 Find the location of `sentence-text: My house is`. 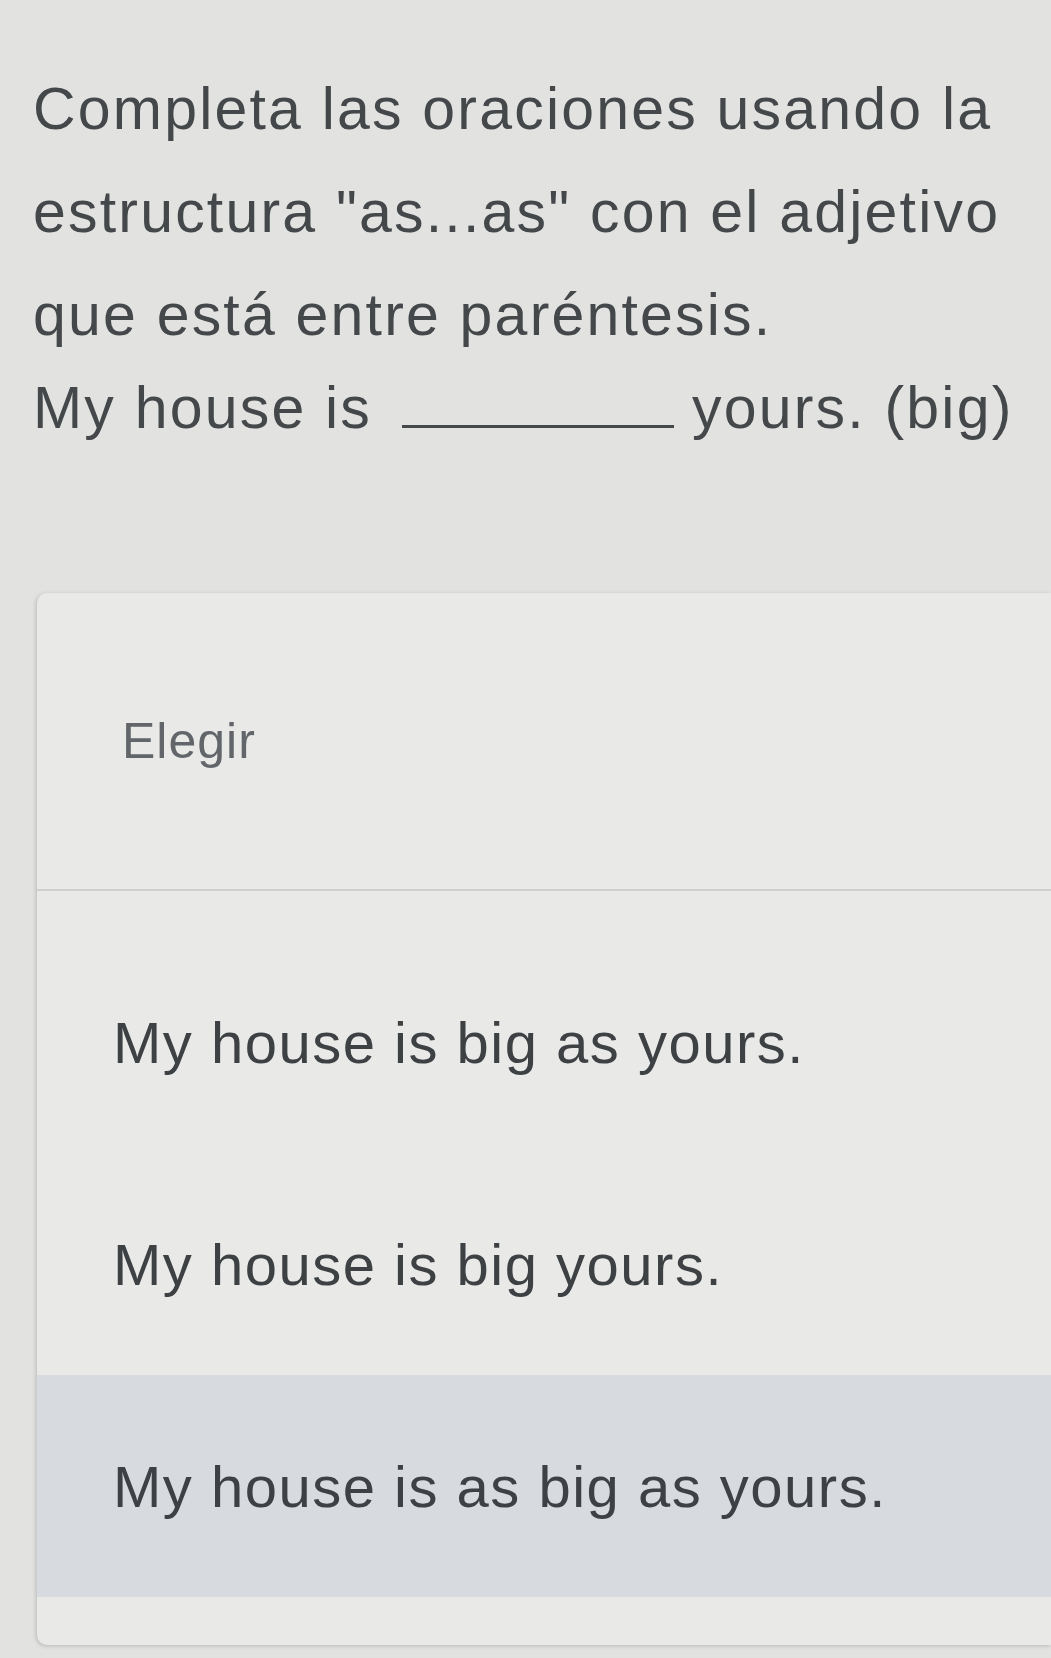

sentence-text: My house is is located at coordinates (202, 408).